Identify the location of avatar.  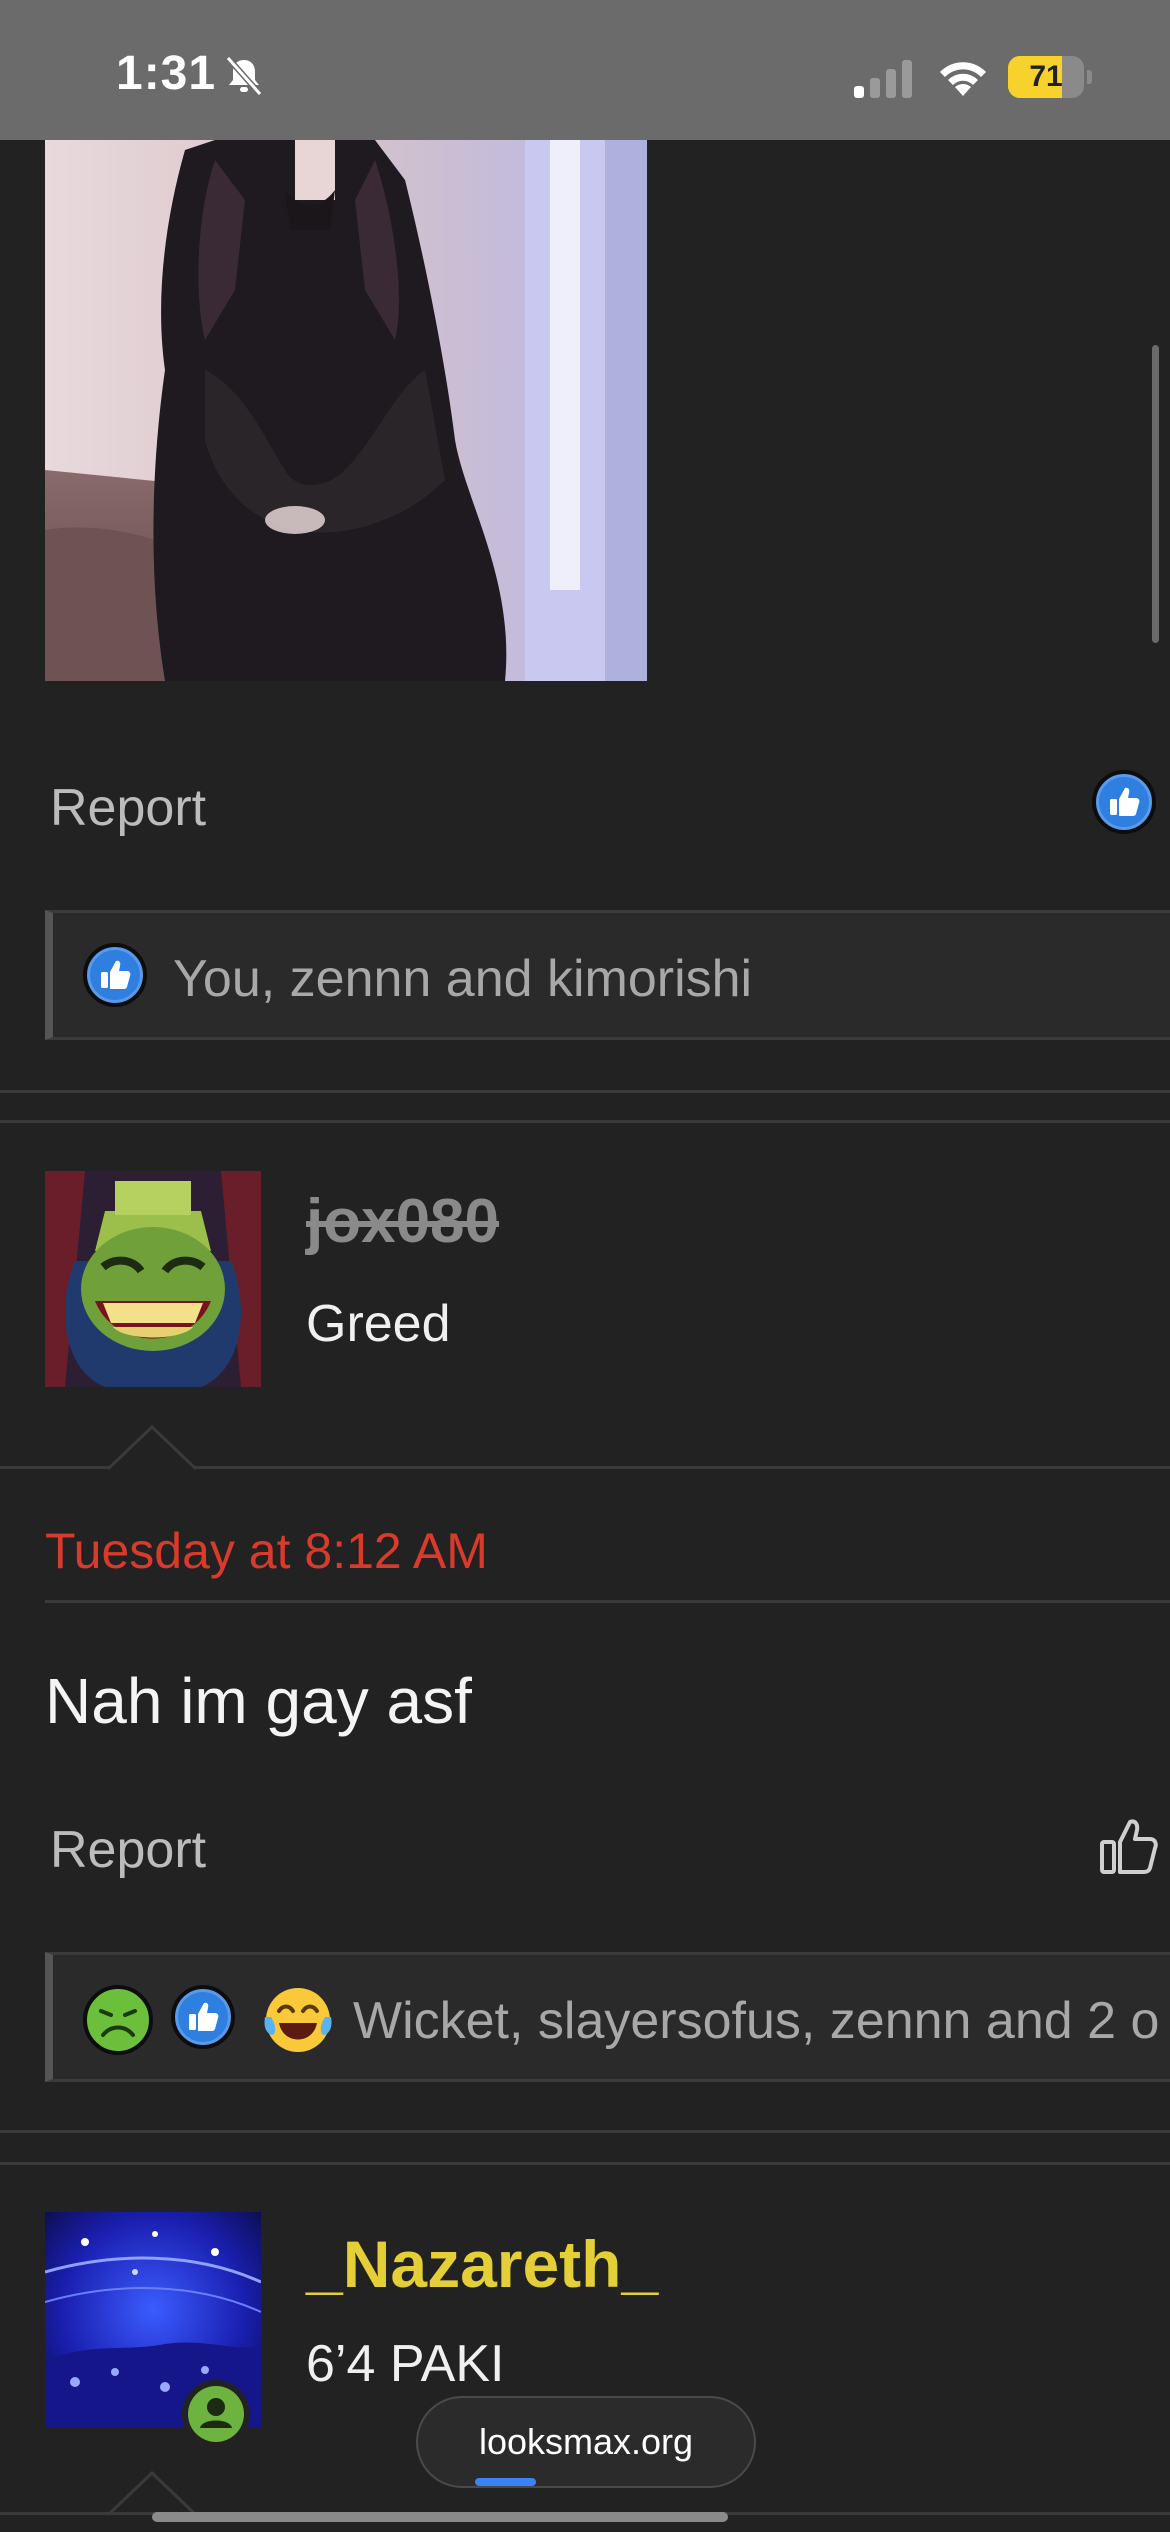
(153, 1279).